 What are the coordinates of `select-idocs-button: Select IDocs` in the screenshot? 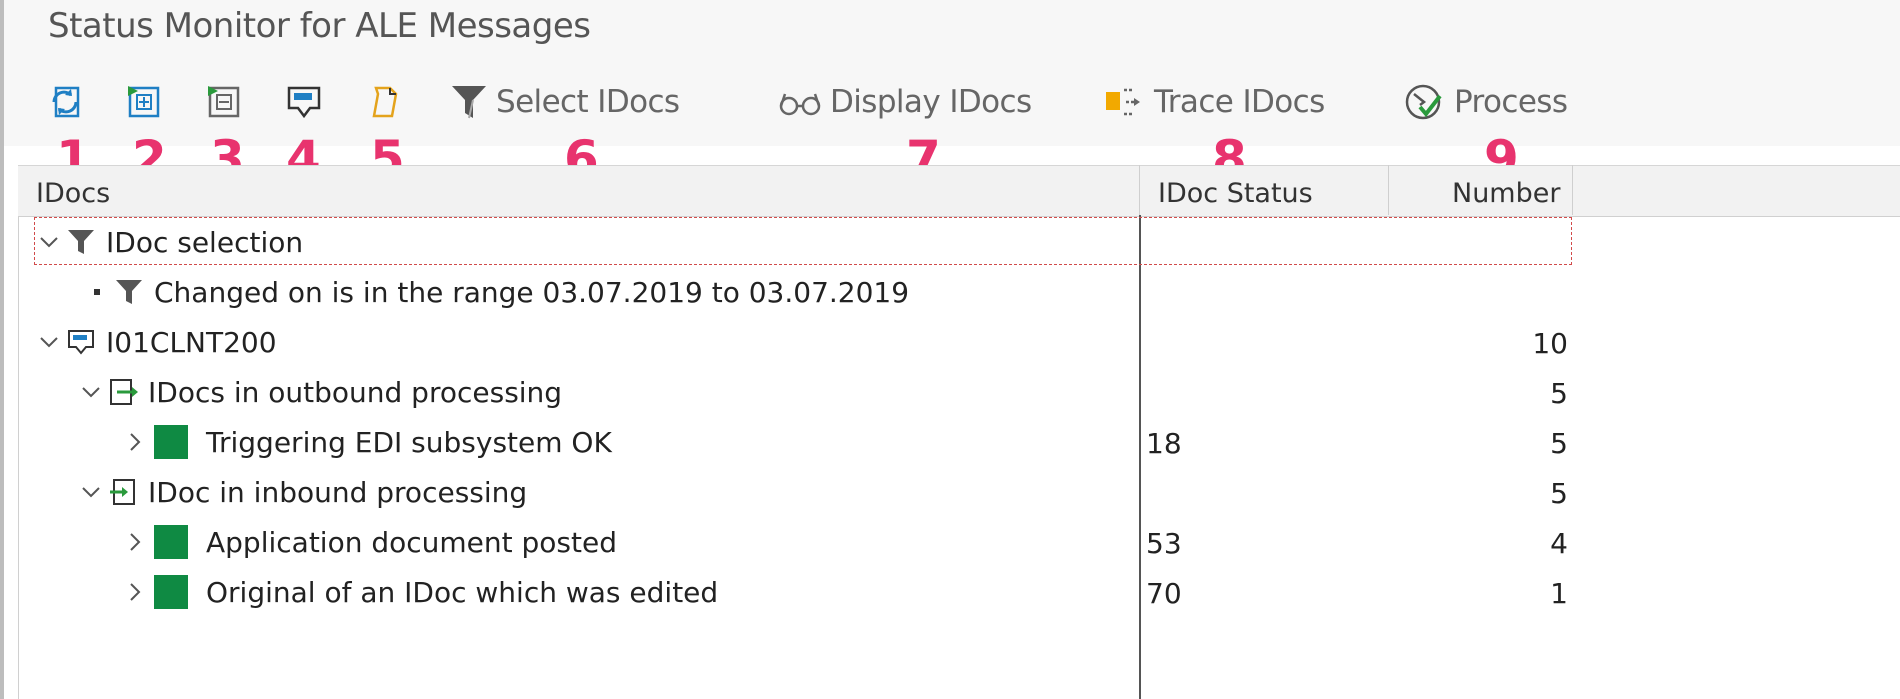 It's located at (565, 102).